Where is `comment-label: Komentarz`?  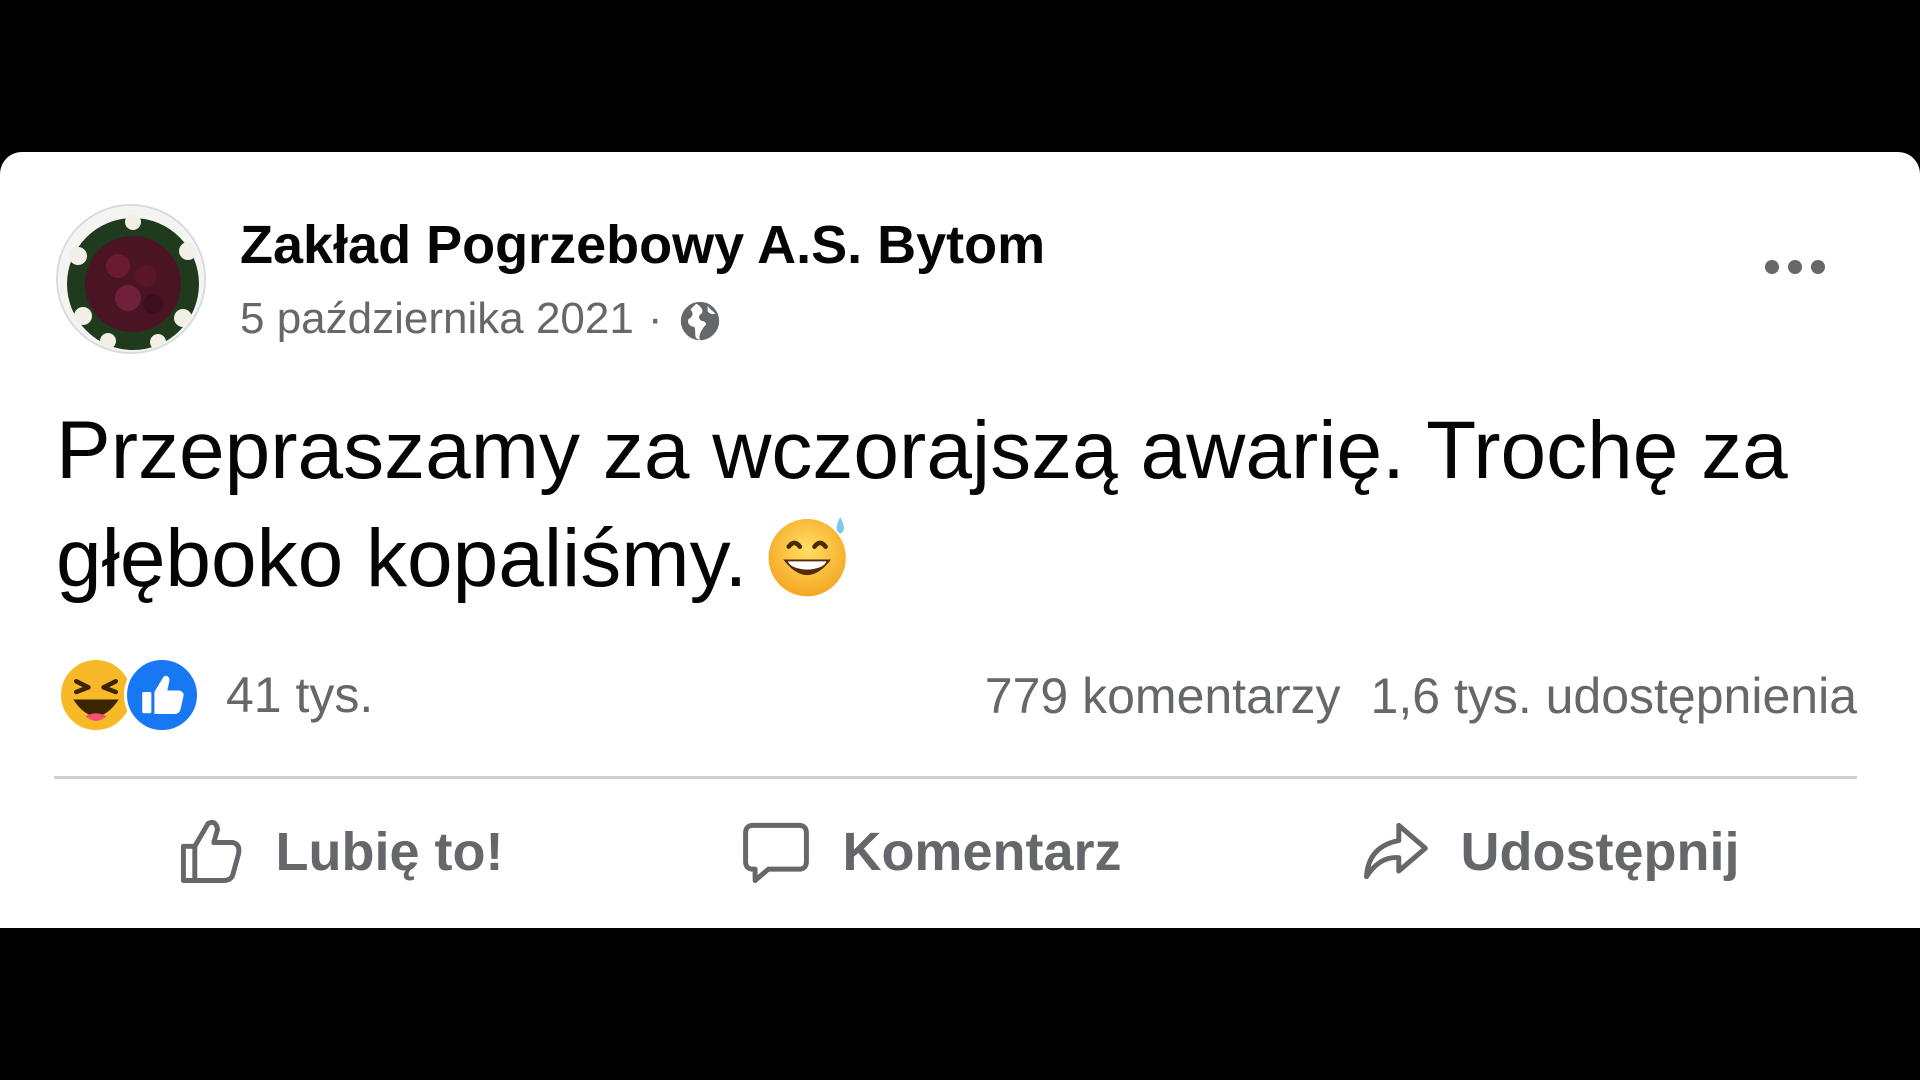
comment-label: Komentarz is located at coordinates (982, 852).